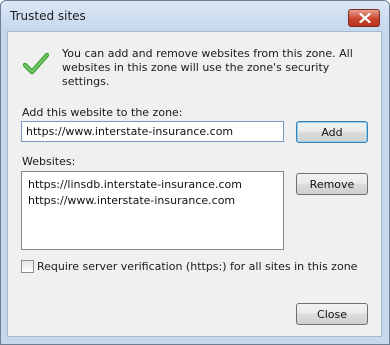  What do you see at coordinates (332, 132) in the screenshot?
I see `add-button: Add` at bounding box center [332, 132].